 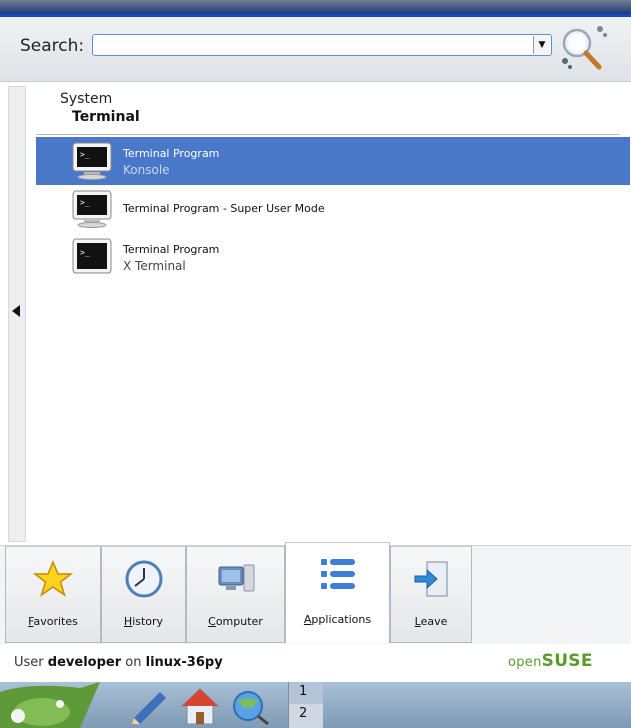 What do you see at coordinates (333, 257) in the screenshot?
I see `list-item-xterm: >_ Terminal Program X Terminal` at bounding box center [333, 257].